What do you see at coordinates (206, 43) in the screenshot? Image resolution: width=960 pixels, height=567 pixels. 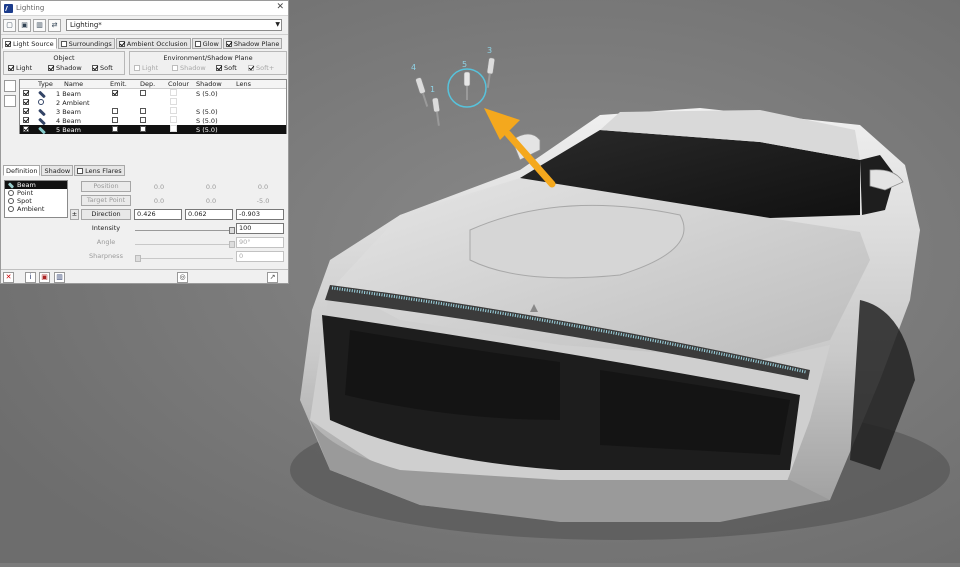 I see `tab-glow: Glow` at bounding box center [206, 43].